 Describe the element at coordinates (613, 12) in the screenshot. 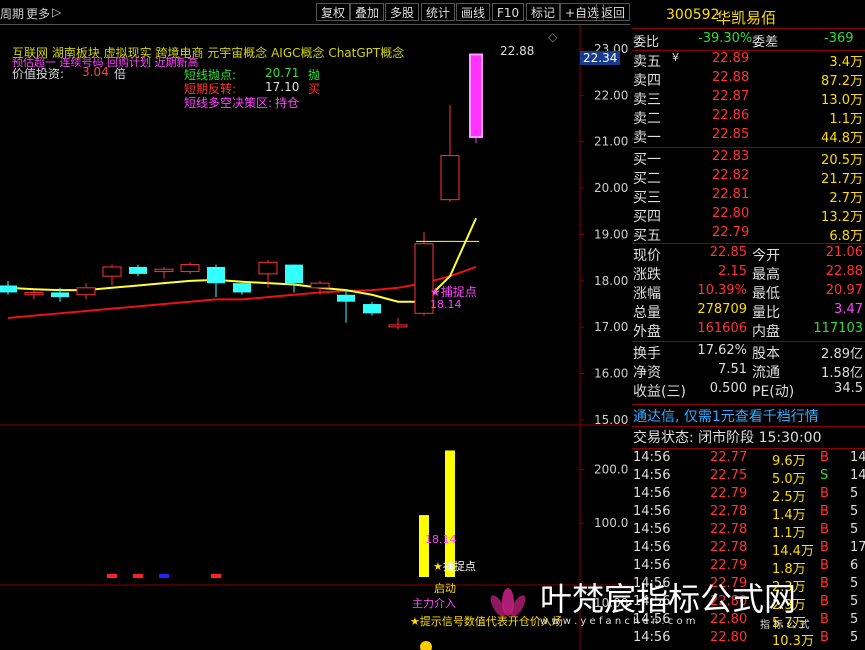

I see `toolbar-button-8: 返回` at that location.